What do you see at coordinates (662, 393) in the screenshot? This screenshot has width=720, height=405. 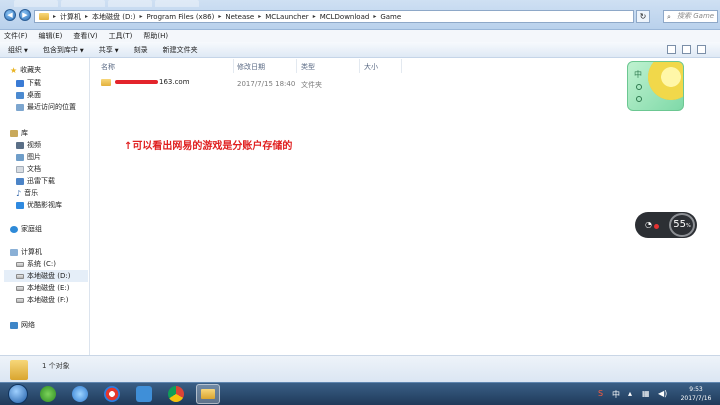 I see `volume-icon: ◀)` at bounding box center [662, 393].